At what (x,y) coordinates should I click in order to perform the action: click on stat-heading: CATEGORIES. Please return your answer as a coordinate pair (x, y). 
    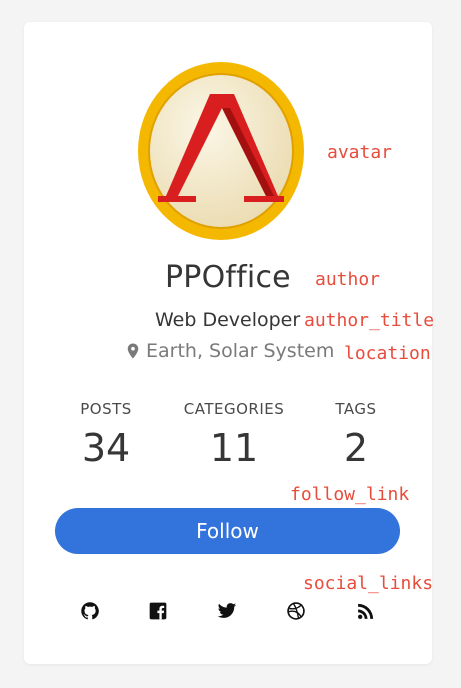
    Looking at the image, I should click on (234, 409).